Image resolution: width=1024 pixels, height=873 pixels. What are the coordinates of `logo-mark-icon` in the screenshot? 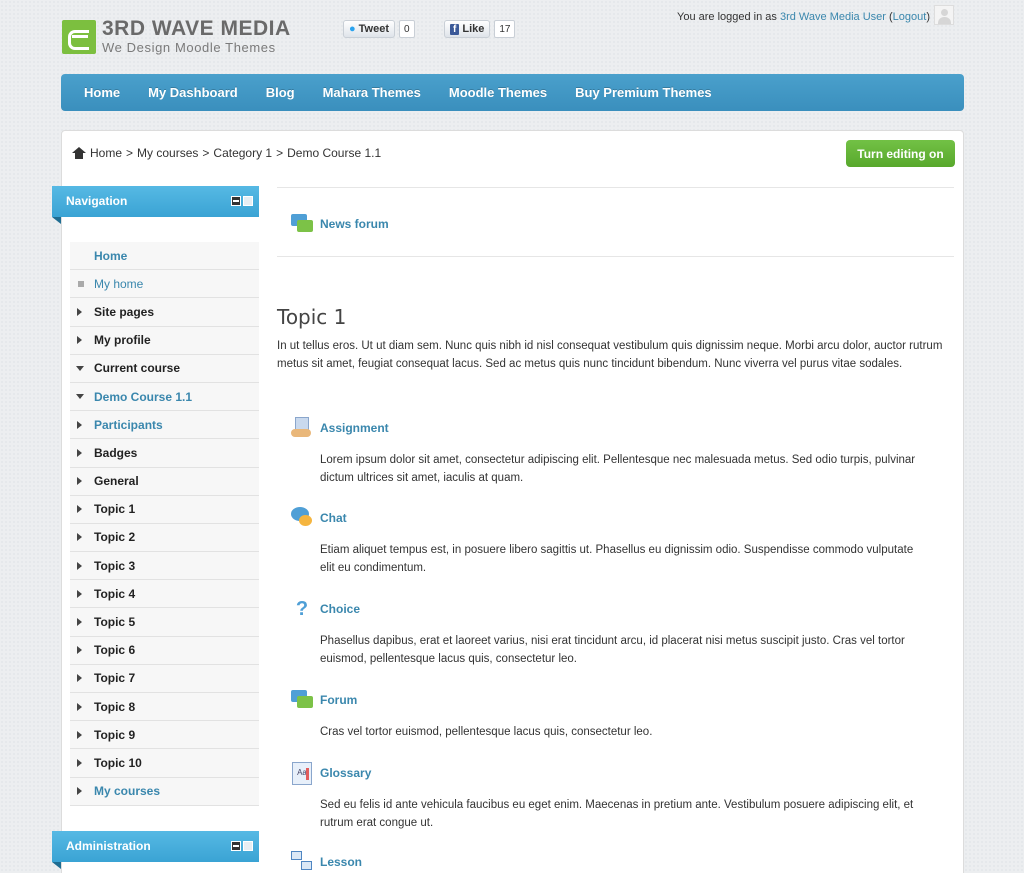 It's located at (79, 36).